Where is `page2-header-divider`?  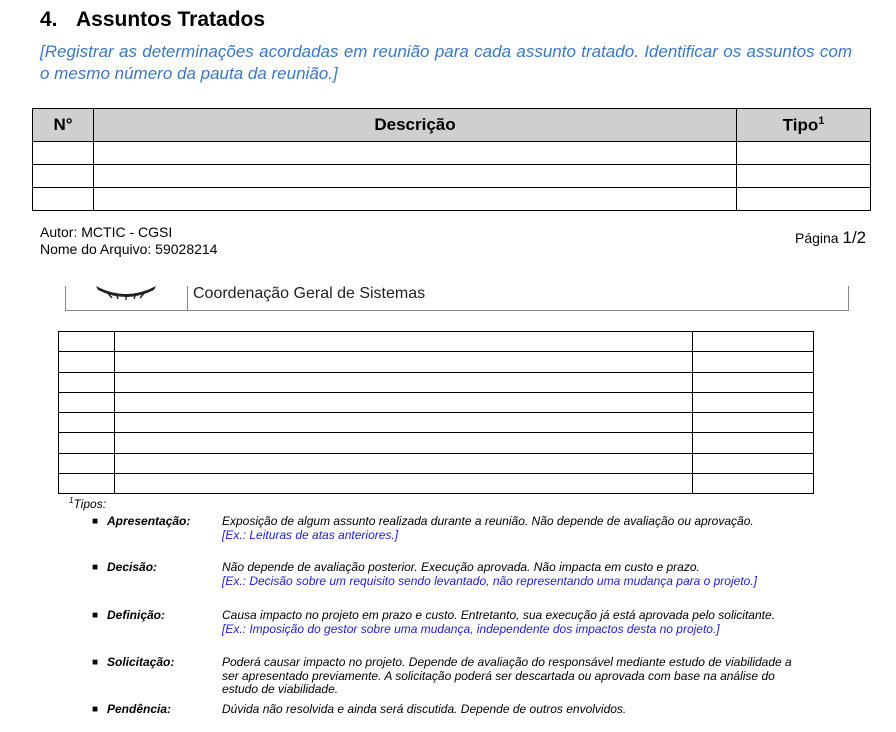 page2-header-divider is located at coordinates (187, 298).